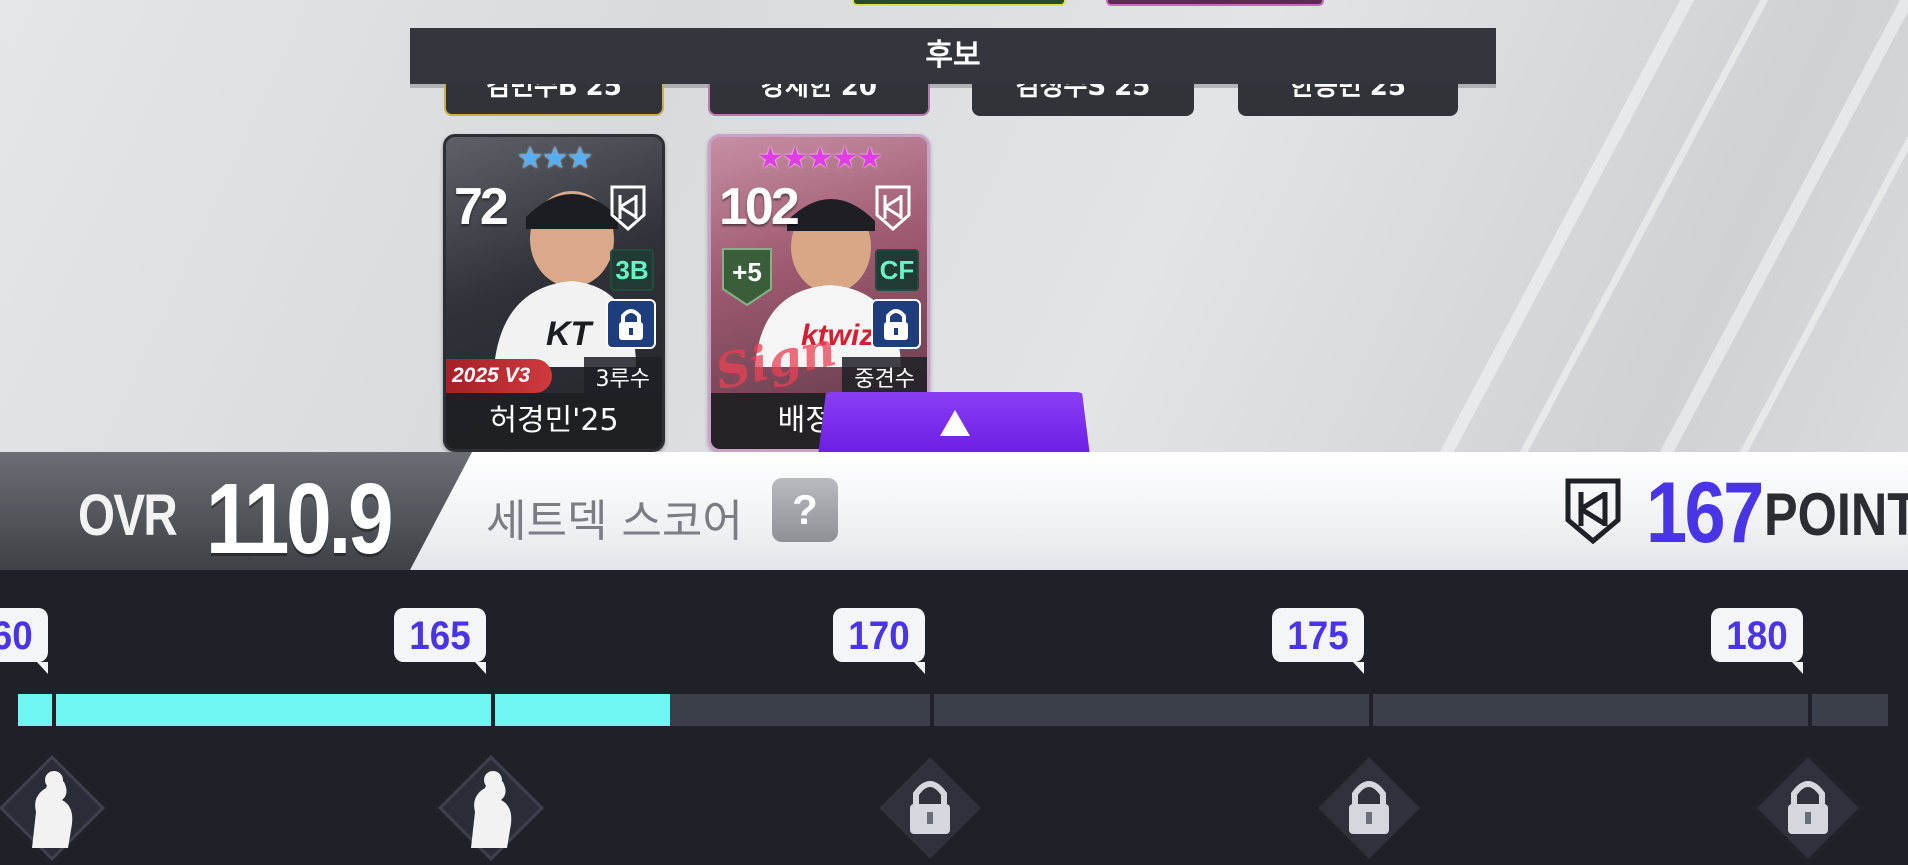 Image resolution: width=1908 pixels, height=865 pixels. What do you see at coordinates (884, 377) in the screenshot?
I see `position-name: 중견수` at bounding box center [884, 377].